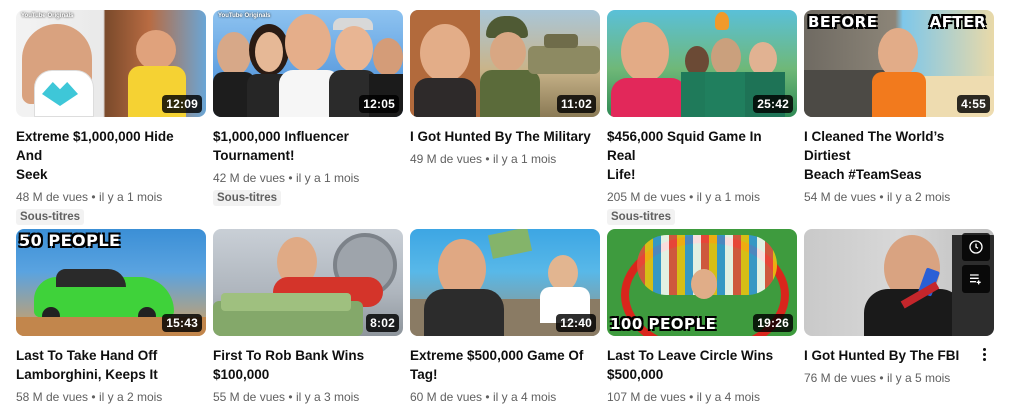 The width and height of the screenshot is (1024, 414). I want to click on video-thumbnail: 50 PEOPLE 15:43, so click(111, 282).